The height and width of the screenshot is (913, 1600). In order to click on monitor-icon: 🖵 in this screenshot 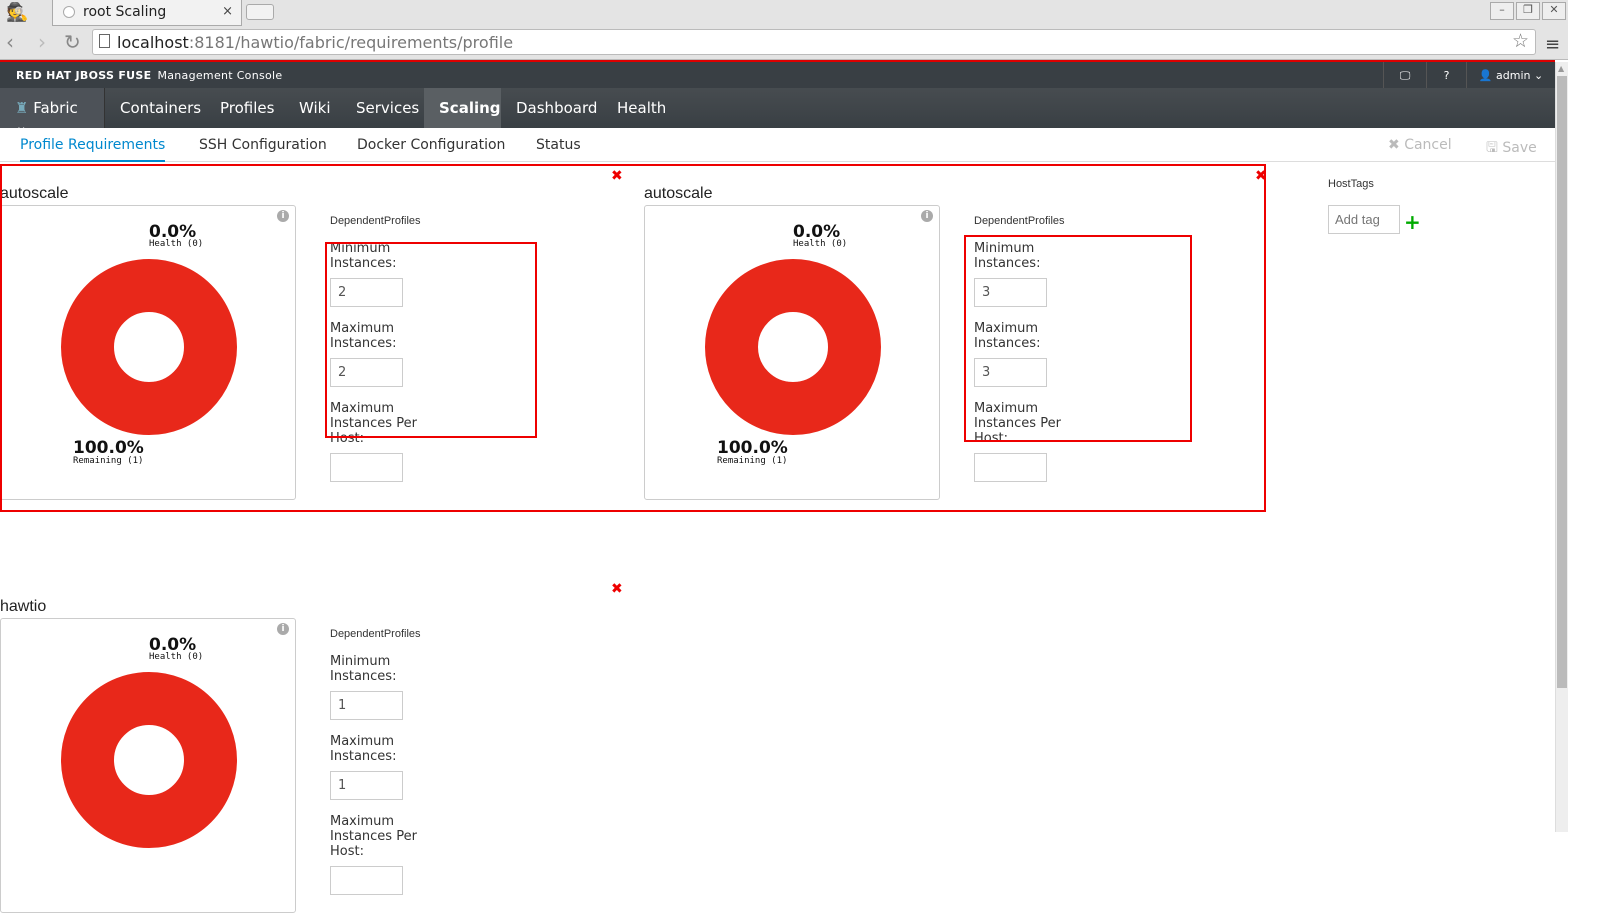, I will do `click(1404, 75)`.